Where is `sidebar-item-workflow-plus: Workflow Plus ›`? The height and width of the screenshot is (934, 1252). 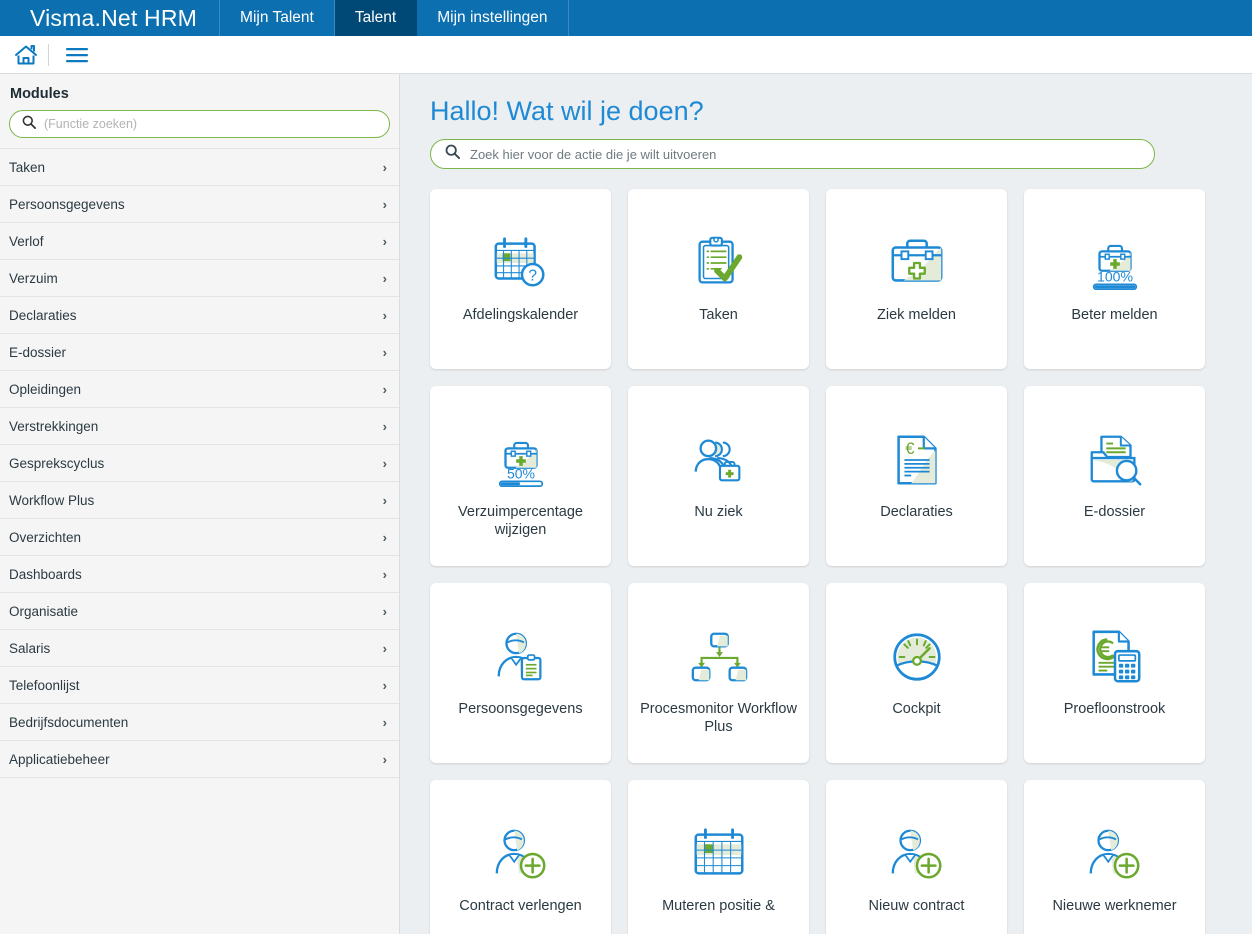 sidebar-item-workflow-plus: Workflow Plus › is located at coordinates (199, 500).